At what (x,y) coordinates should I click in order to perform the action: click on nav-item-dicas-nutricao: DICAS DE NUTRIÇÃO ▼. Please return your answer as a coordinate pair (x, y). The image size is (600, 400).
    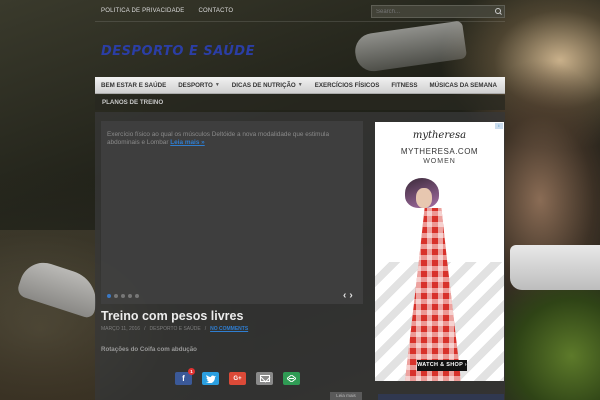
    Looking at the image, I should click on (267, 85).